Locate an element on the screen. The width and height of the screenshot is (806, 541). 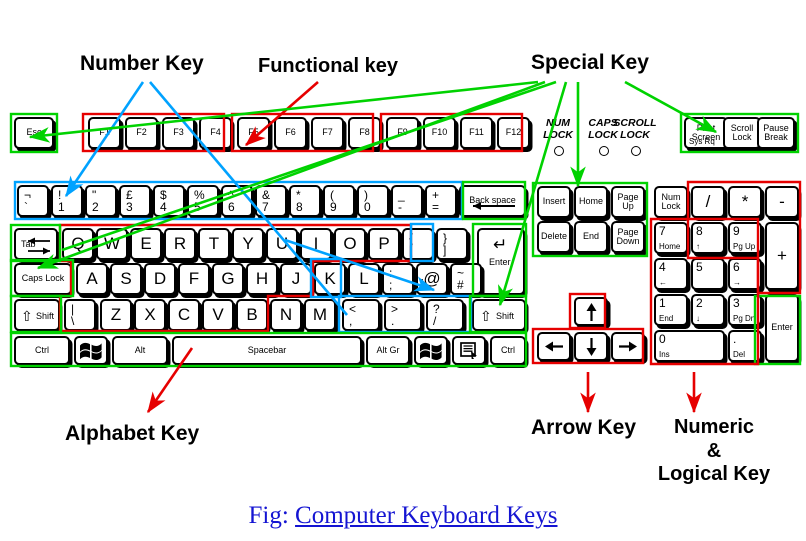
key-insert: Insert is located at coordinates (554, 202).